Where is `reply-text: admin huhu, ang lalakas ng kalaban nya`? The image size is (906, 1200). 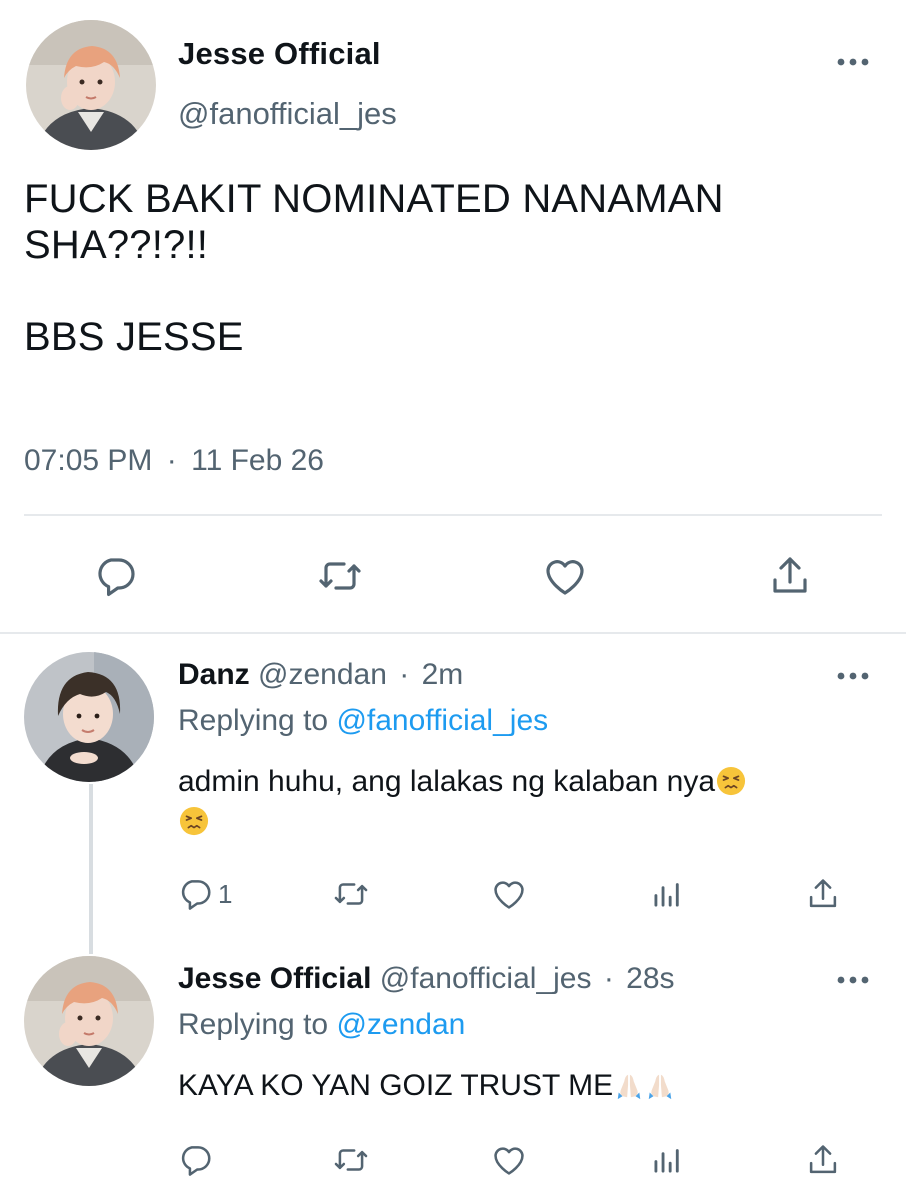
reply-text: admin huhu, ang lalakas ng kalaban nya is located at coordinates (447, 781).